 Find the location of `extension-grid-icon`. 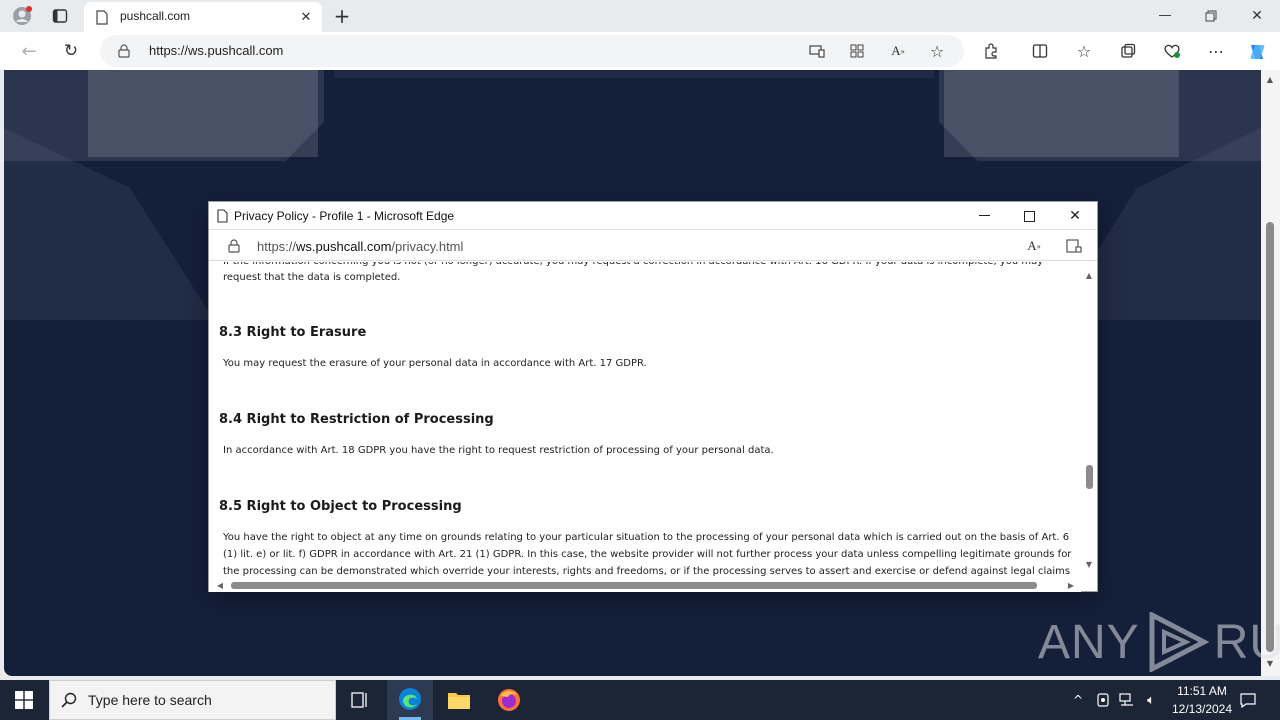

extension-grid-icon is located at coordinates (857, 51).